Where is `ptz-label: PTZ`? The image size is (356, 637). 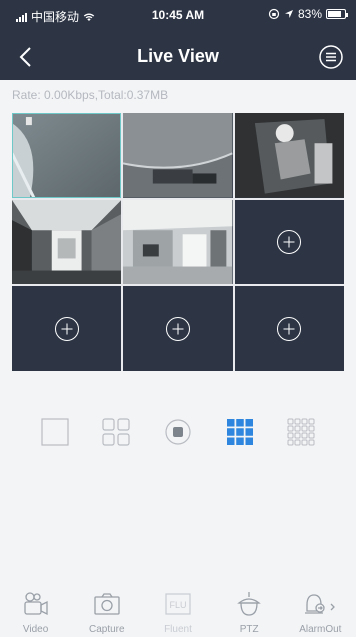
ptz-label: PTZ is located at coordinates (249, 629).